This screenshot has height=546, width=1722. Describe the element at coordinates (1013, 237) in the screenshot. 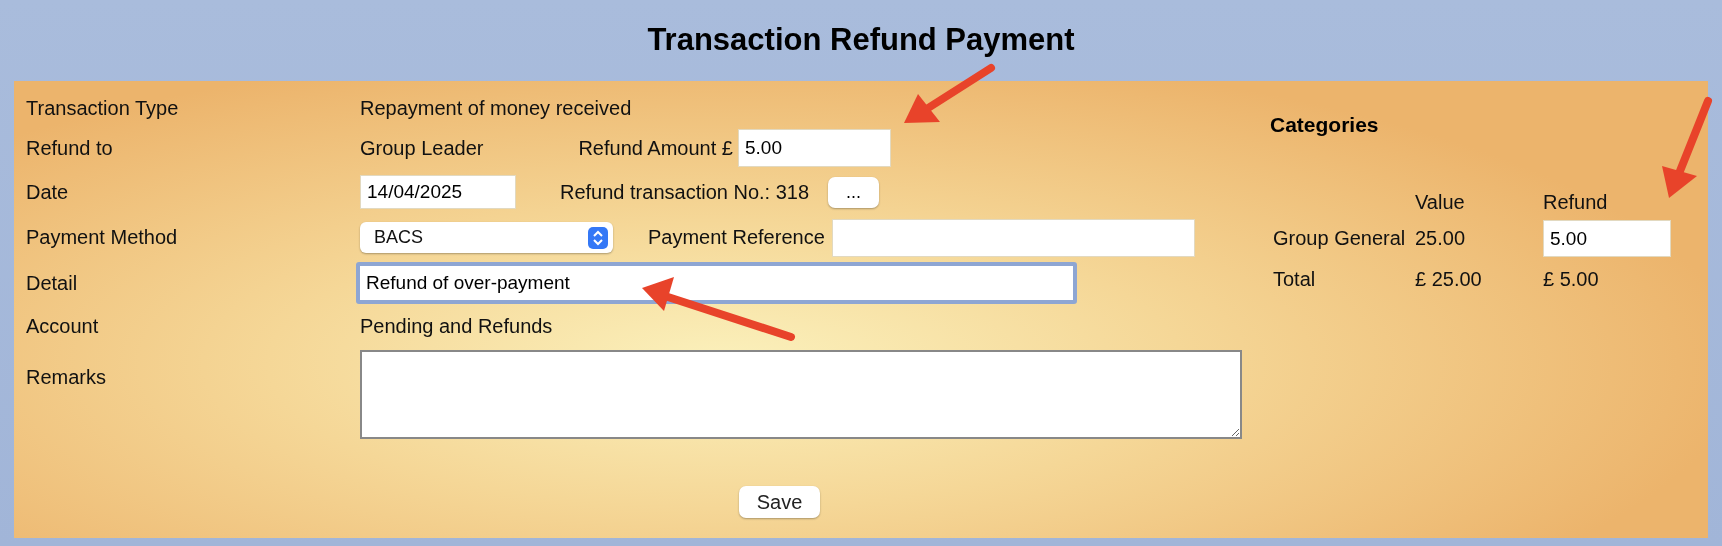

I see `text-field` at that location.